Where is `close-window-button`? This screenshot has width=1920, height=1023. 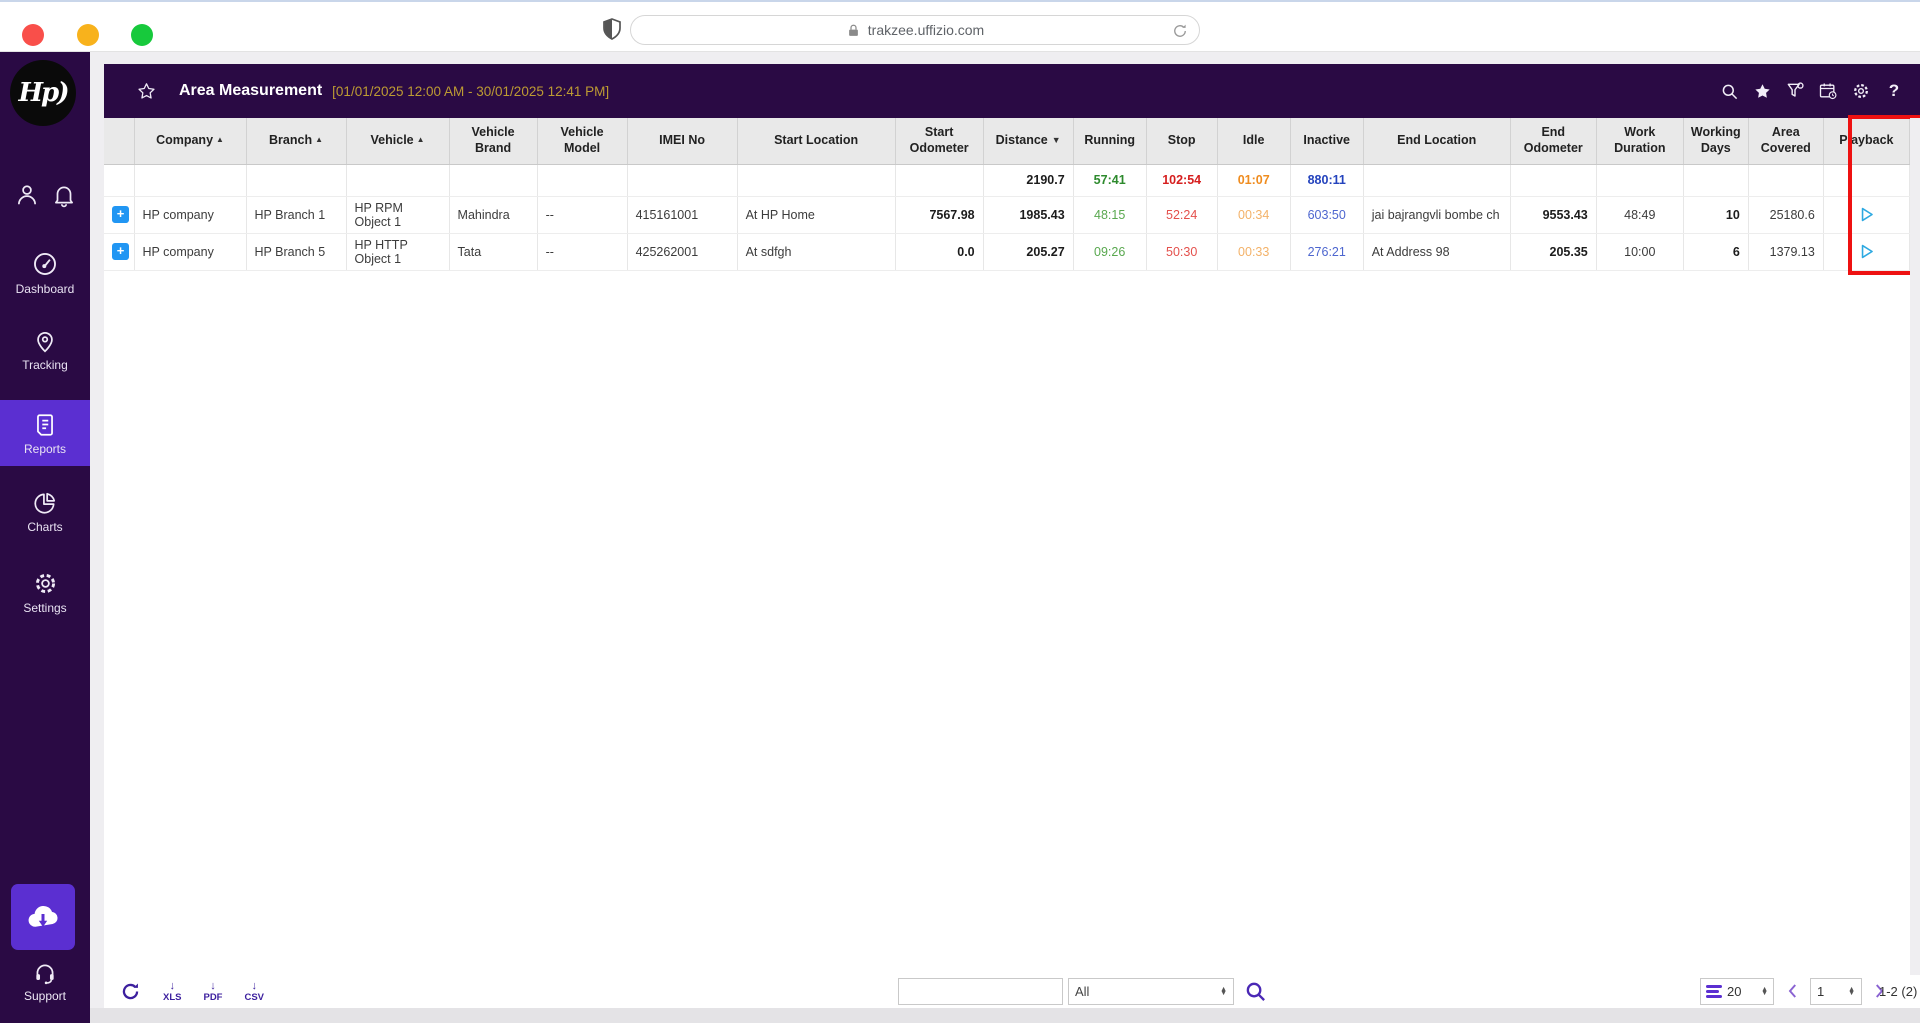 close-window-button is located at coordinates (33, 35).